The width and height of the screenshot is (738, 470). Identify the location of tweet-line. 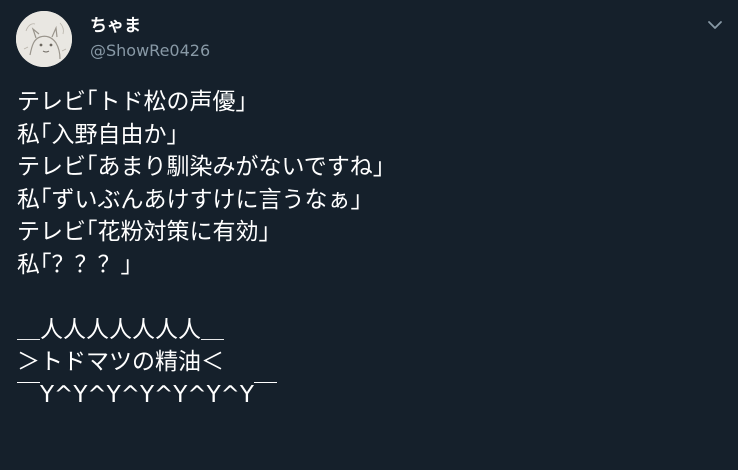
(372, 297).